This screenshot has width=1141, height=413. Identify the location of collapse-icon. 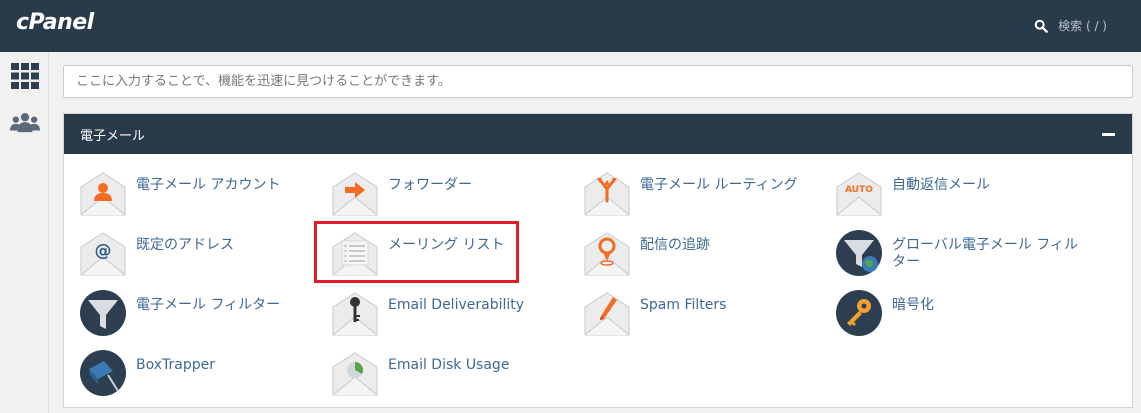
(1109, 134).